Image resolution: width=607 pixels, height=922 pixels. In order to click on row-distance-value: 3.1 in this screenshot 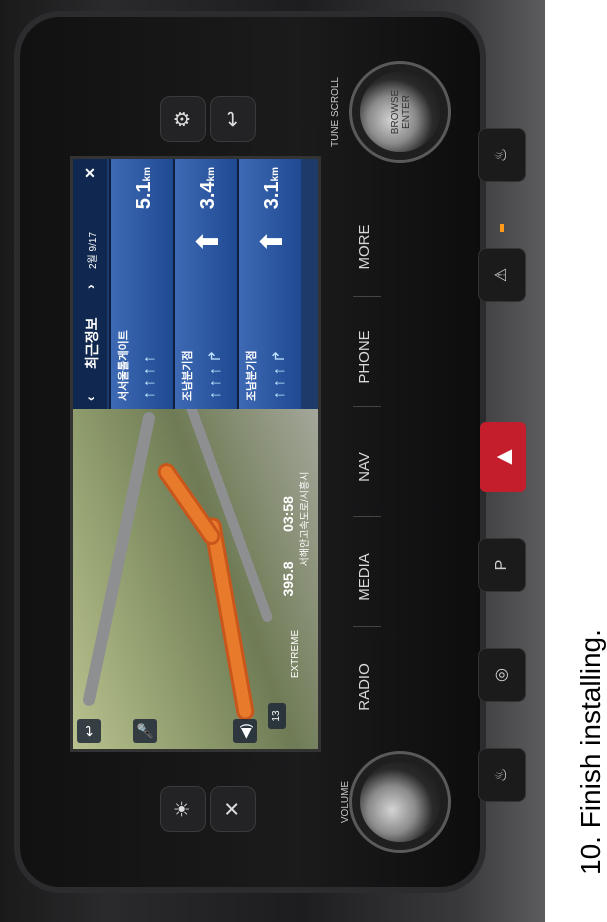, I will do `click(272, 195)`.